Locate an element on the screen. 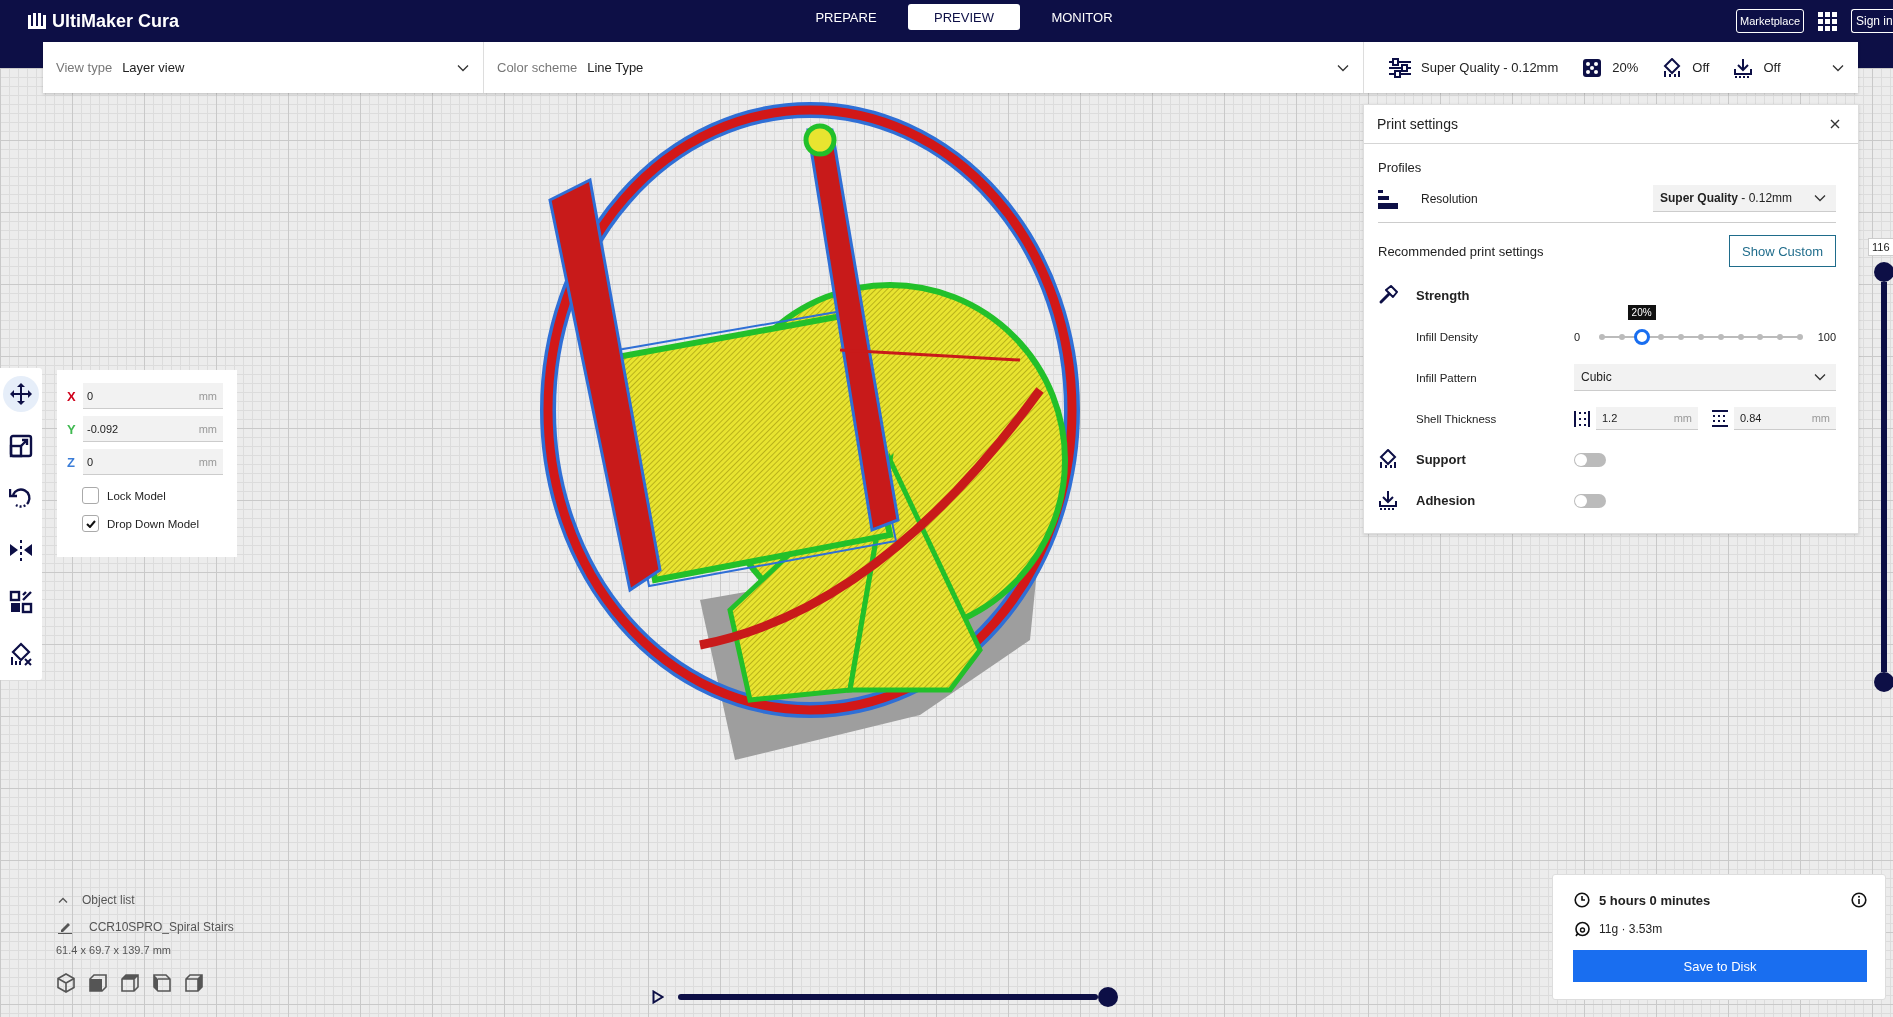 The height and width of the screenshot is (1017, 1893). cube-right-view-icon is located at coordinates (194, 983).